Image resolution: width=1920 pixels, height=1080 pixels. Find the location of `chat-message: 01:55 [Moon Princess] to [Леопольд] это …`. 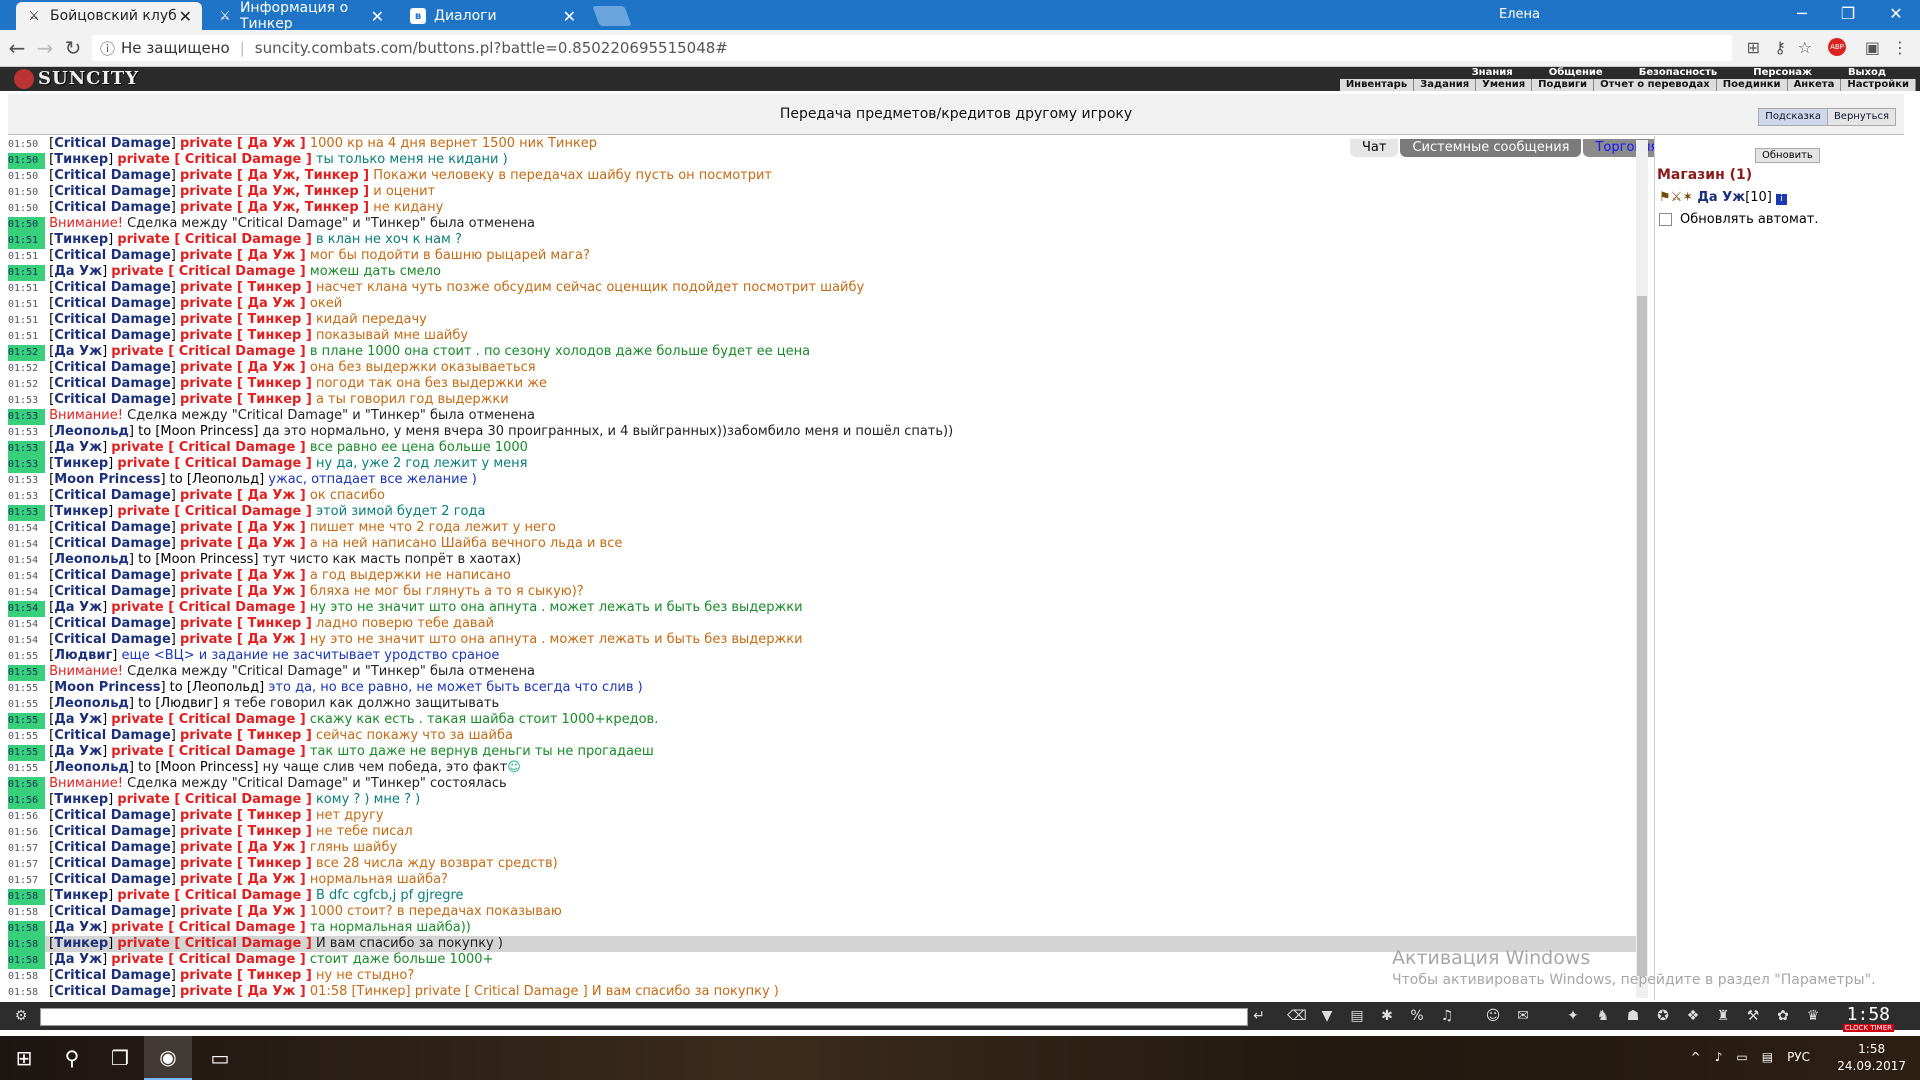

chat-message: 01:55 [Moon Princess] to [Леопольд] это … is located at coordinates (823, 688).